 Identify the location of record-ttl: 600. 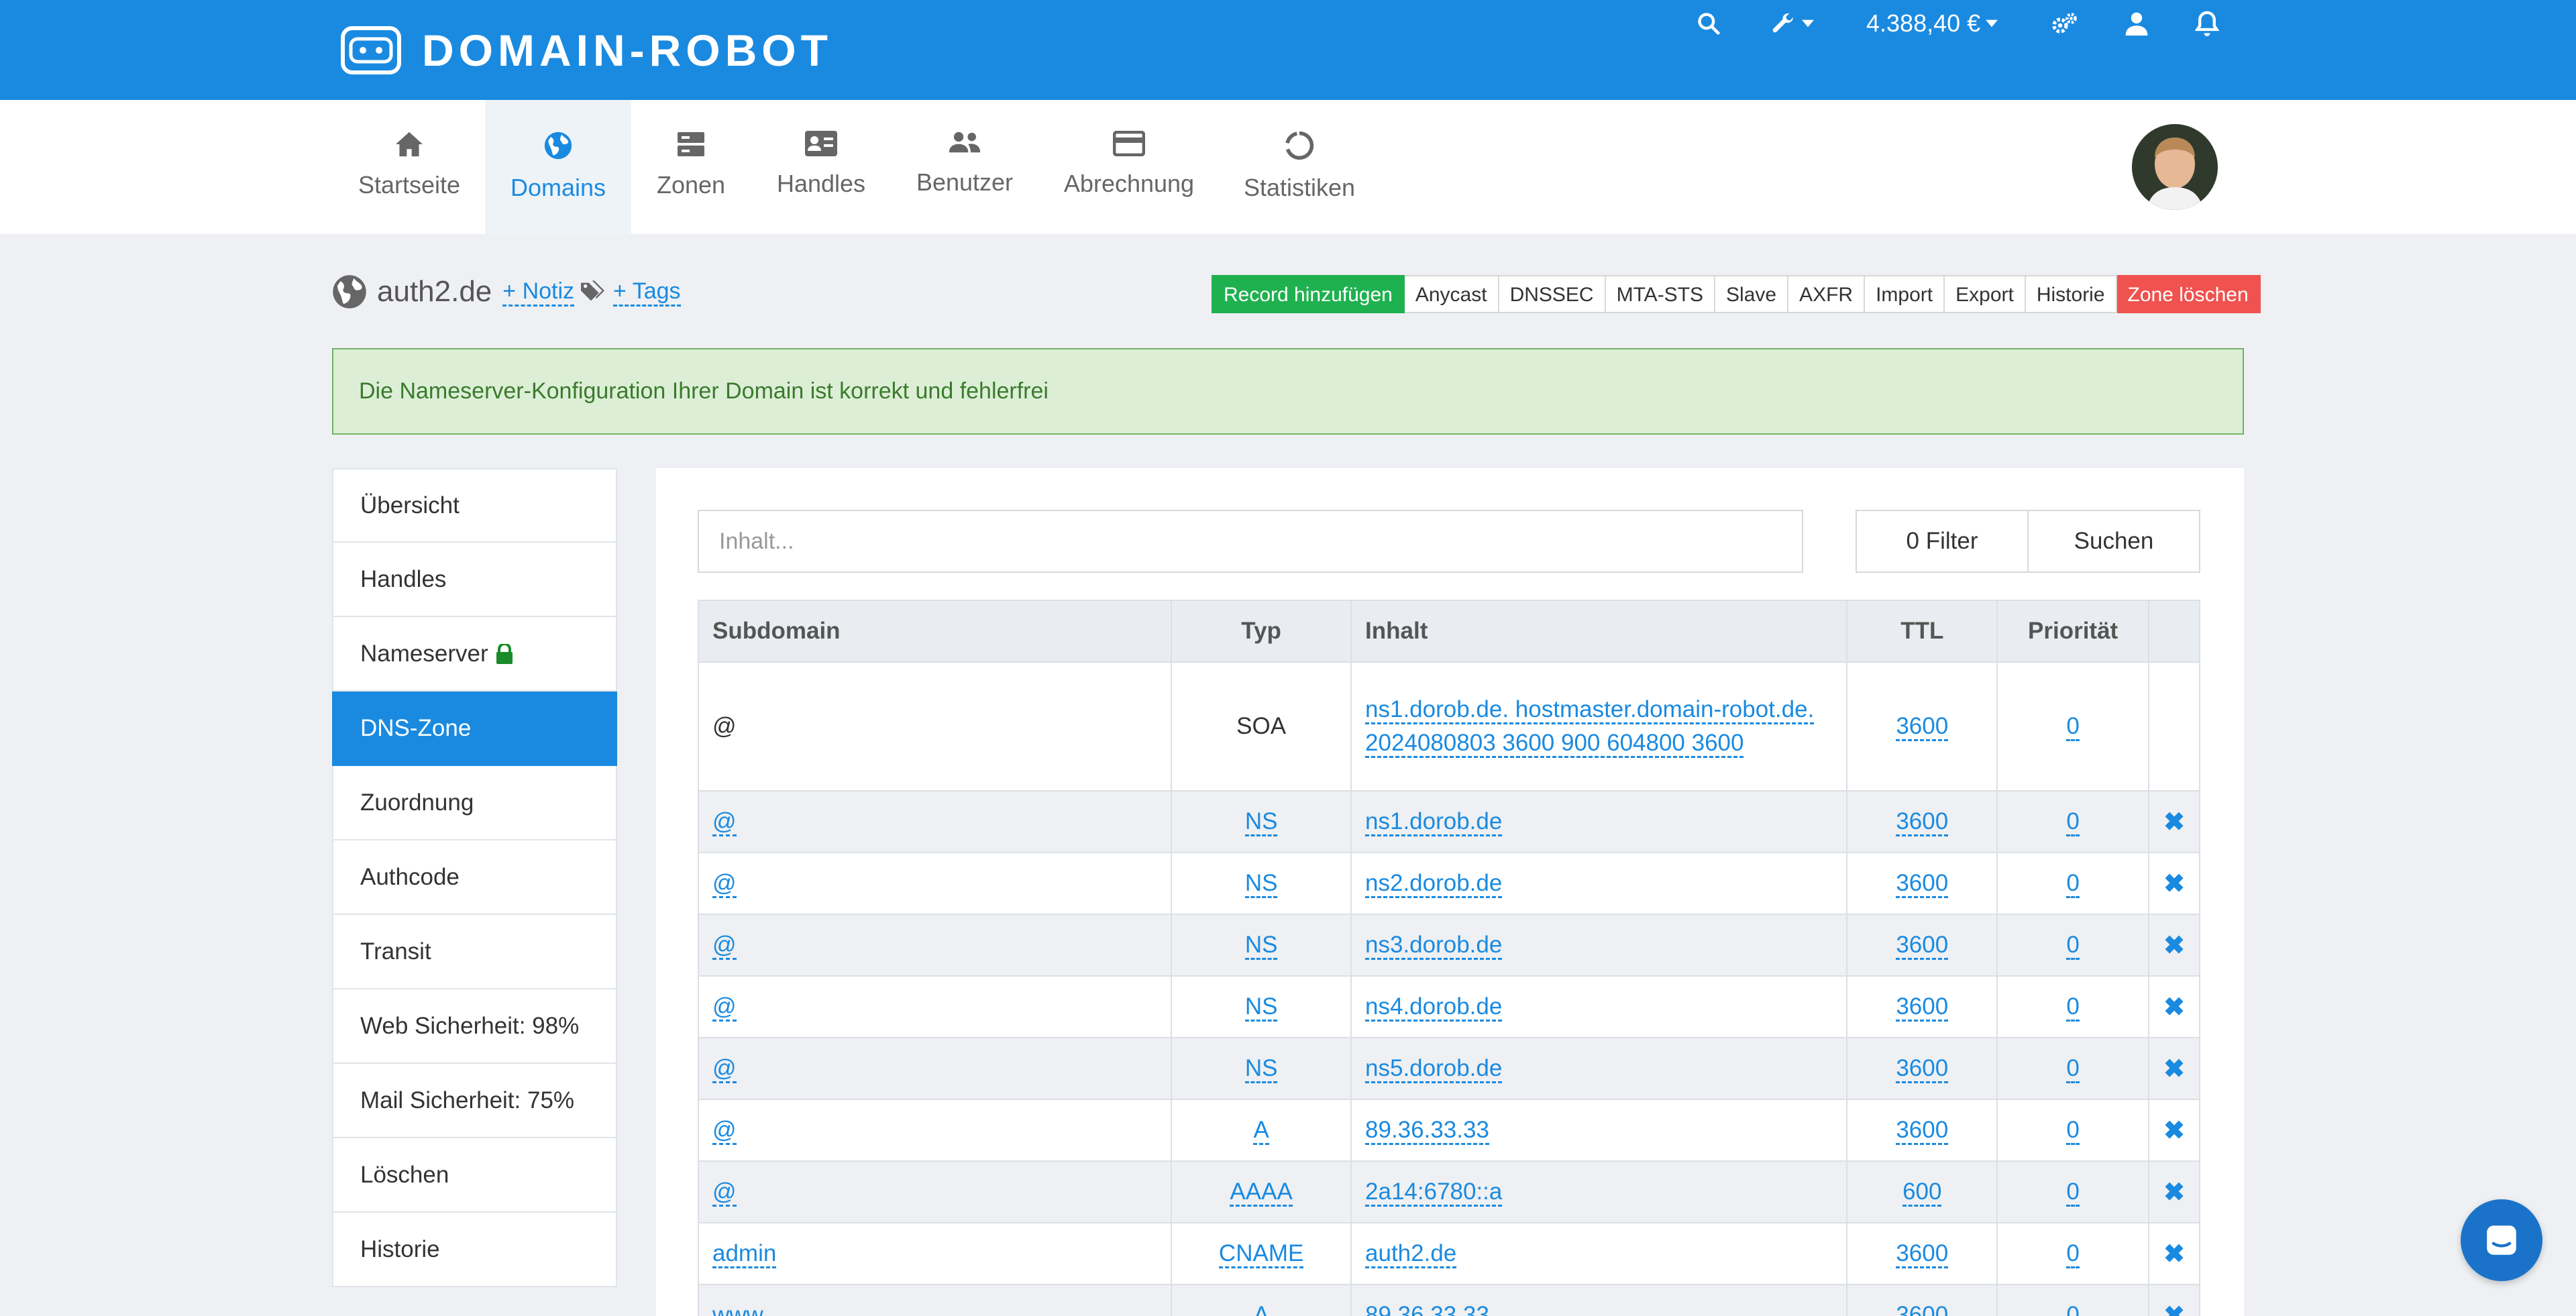
(1922, 1192).